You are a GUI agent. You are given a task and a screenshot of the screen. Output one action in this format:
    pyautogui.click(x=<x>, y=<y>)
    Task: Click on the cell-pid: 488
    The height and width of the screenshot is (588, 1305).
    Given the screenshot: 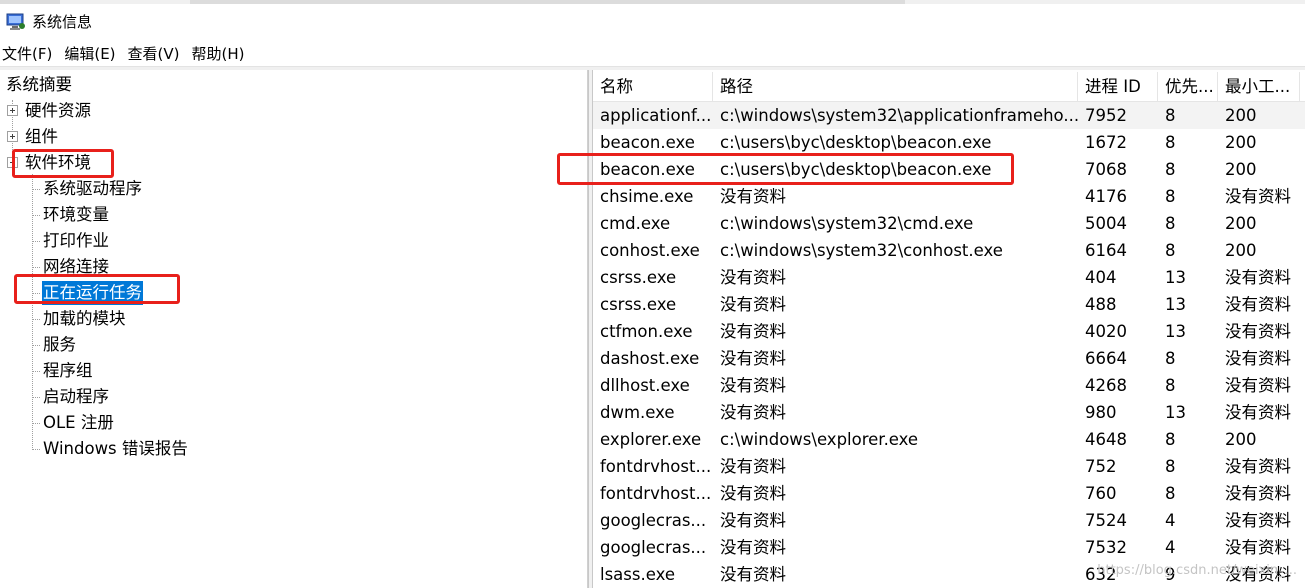 What is the action you would take?
    pyautogui.click(x=1101, y=304)
    